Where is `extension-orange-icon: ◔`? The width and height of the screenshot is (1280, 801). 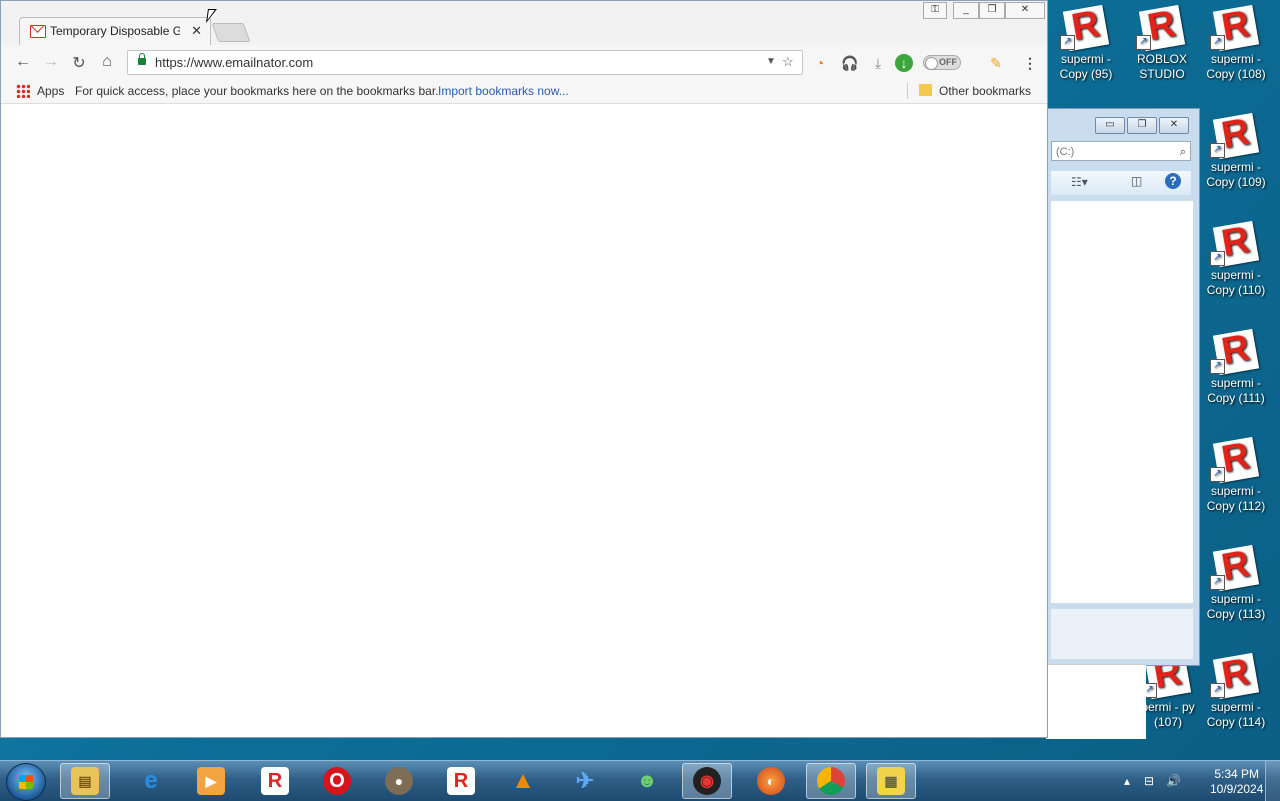
extension-orange-icon: ◔ is located at coordinates (820, 63).